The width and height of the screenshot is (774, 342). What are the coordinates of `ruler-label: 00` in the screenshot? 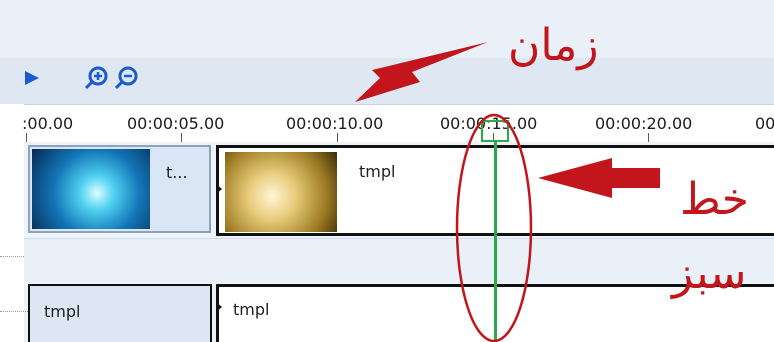 It's located at (764, 123).